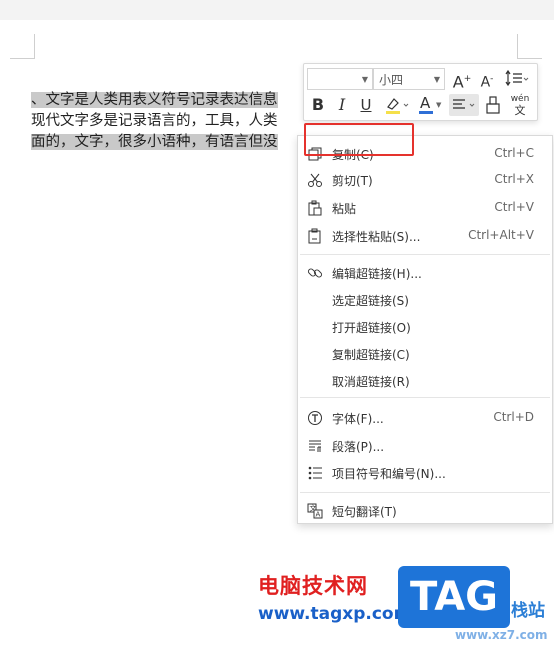  Describe the element at coordinates (344, 209) in the screenshot. I see `menu-item-label: 粘贴` at that location.